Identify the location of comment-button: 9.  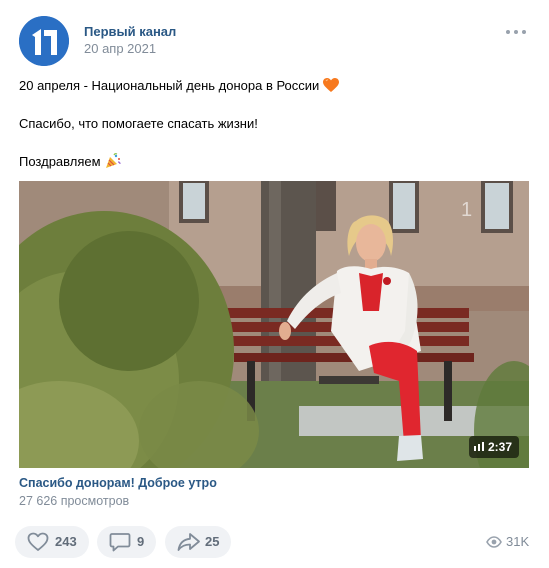
(126, 542).